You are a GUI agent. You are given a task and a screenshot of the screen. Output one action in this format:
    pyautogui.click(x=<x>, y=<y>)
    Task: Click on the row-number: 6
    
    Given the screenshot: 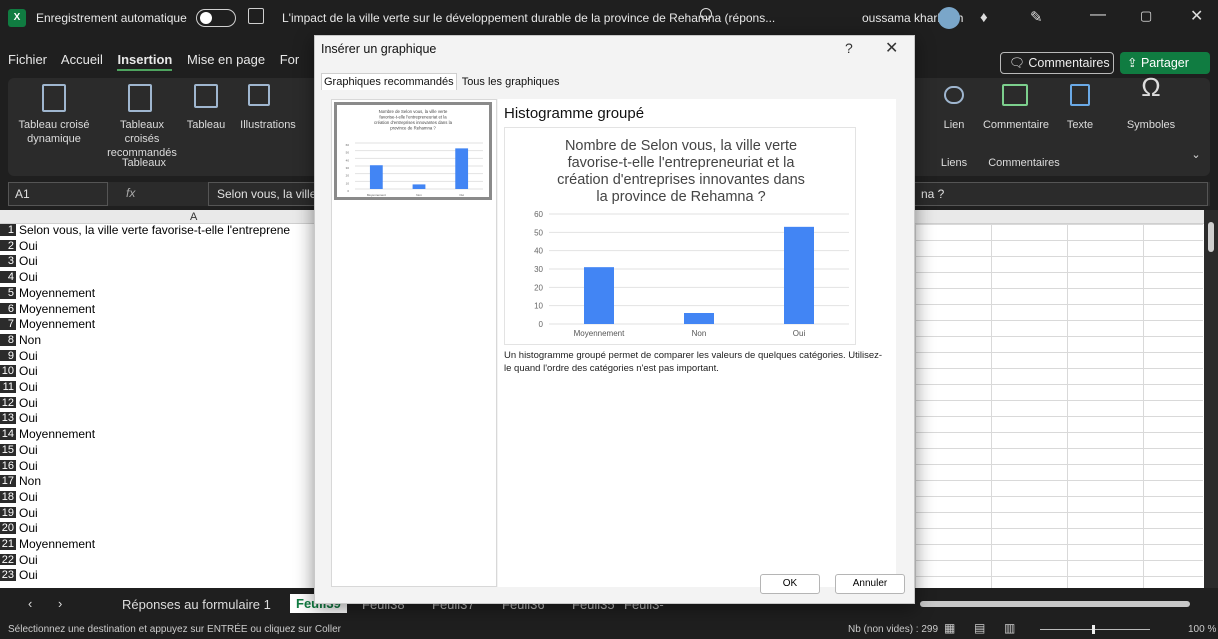 What is the action you would take?
    pyautogui.click(x=8, y=308)
    